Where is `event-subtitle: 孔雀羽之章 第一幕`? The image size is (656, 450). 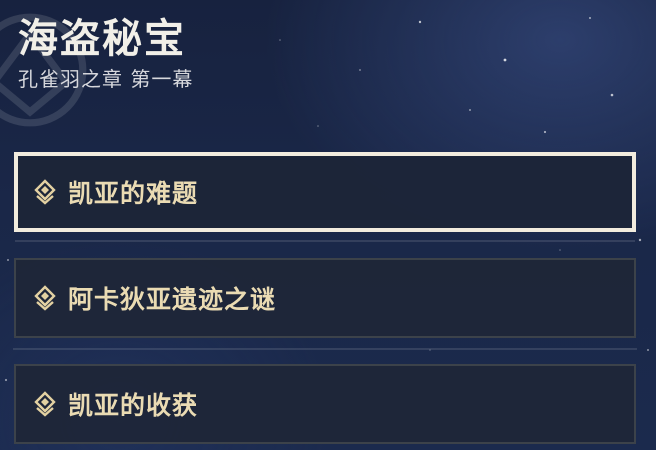 event-subtitle: 孔雀羽之章 第一幕 is located at coordinates (106, 79).